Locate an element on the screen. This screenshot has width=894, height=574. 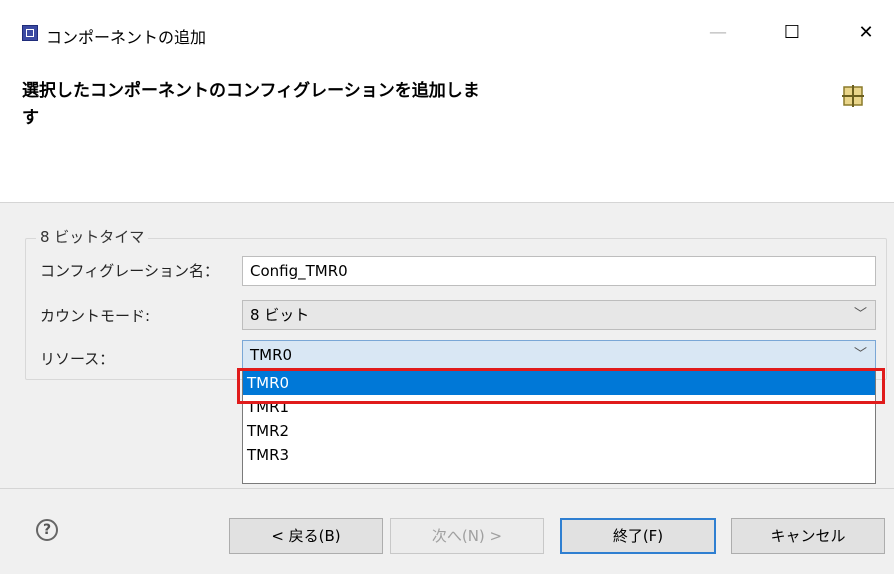
help-icon: ? is located at coordinates (47, 530).